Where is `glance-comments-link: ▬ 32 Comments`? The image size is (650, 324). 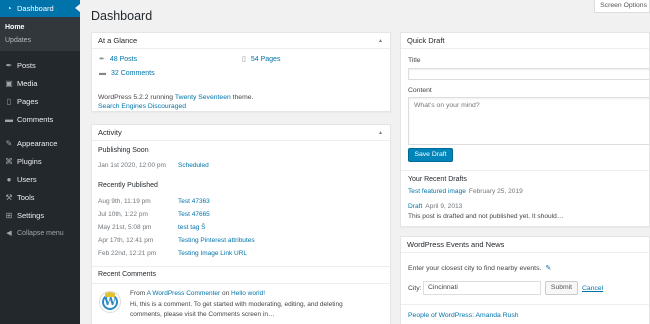
glance-comments-link: ▬ 32 Comments is located at coordinates (127, 73).